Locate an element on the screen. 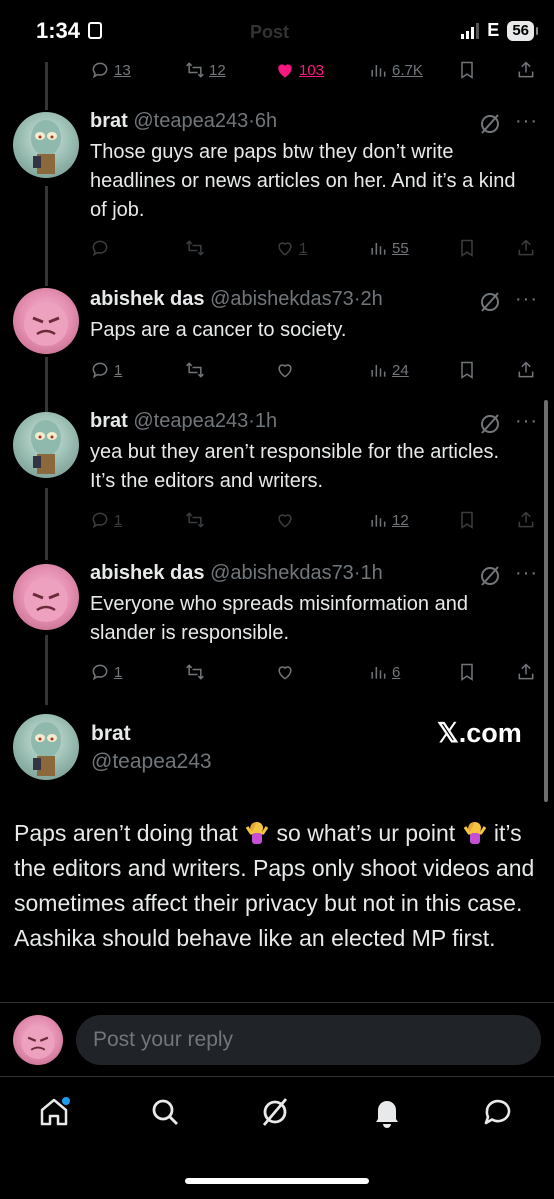 Image resolution: width=554 pixels, height=1199 pixels. views-button: 55 is located at coordinates (388, 248).